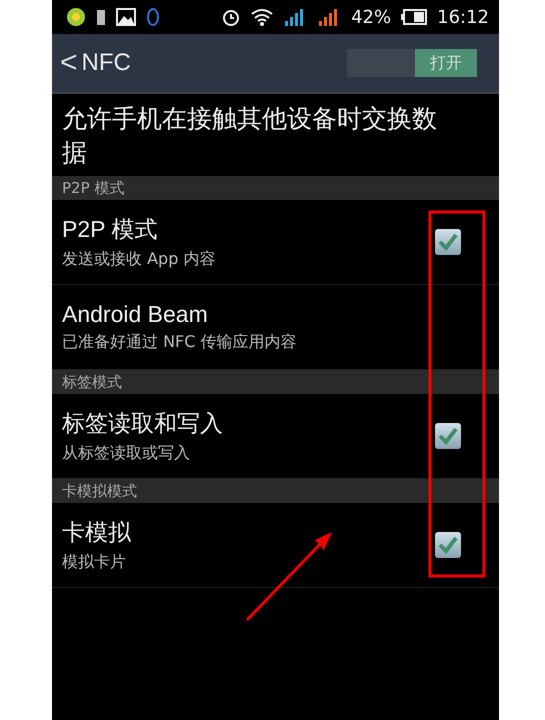 This screenshot has width=545, height=720. I want to click on back-button: <, so click(69, 63).